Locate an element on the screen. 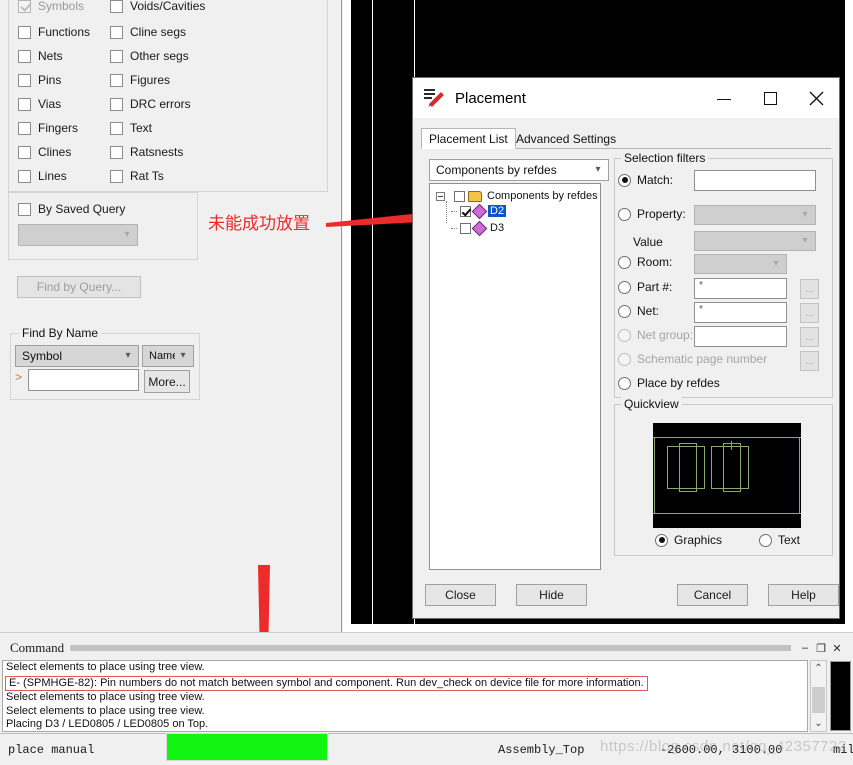 The height and width of the screenshot is (765, 853). tab-placement-list: Placement List is located at coordinates (468, 138).